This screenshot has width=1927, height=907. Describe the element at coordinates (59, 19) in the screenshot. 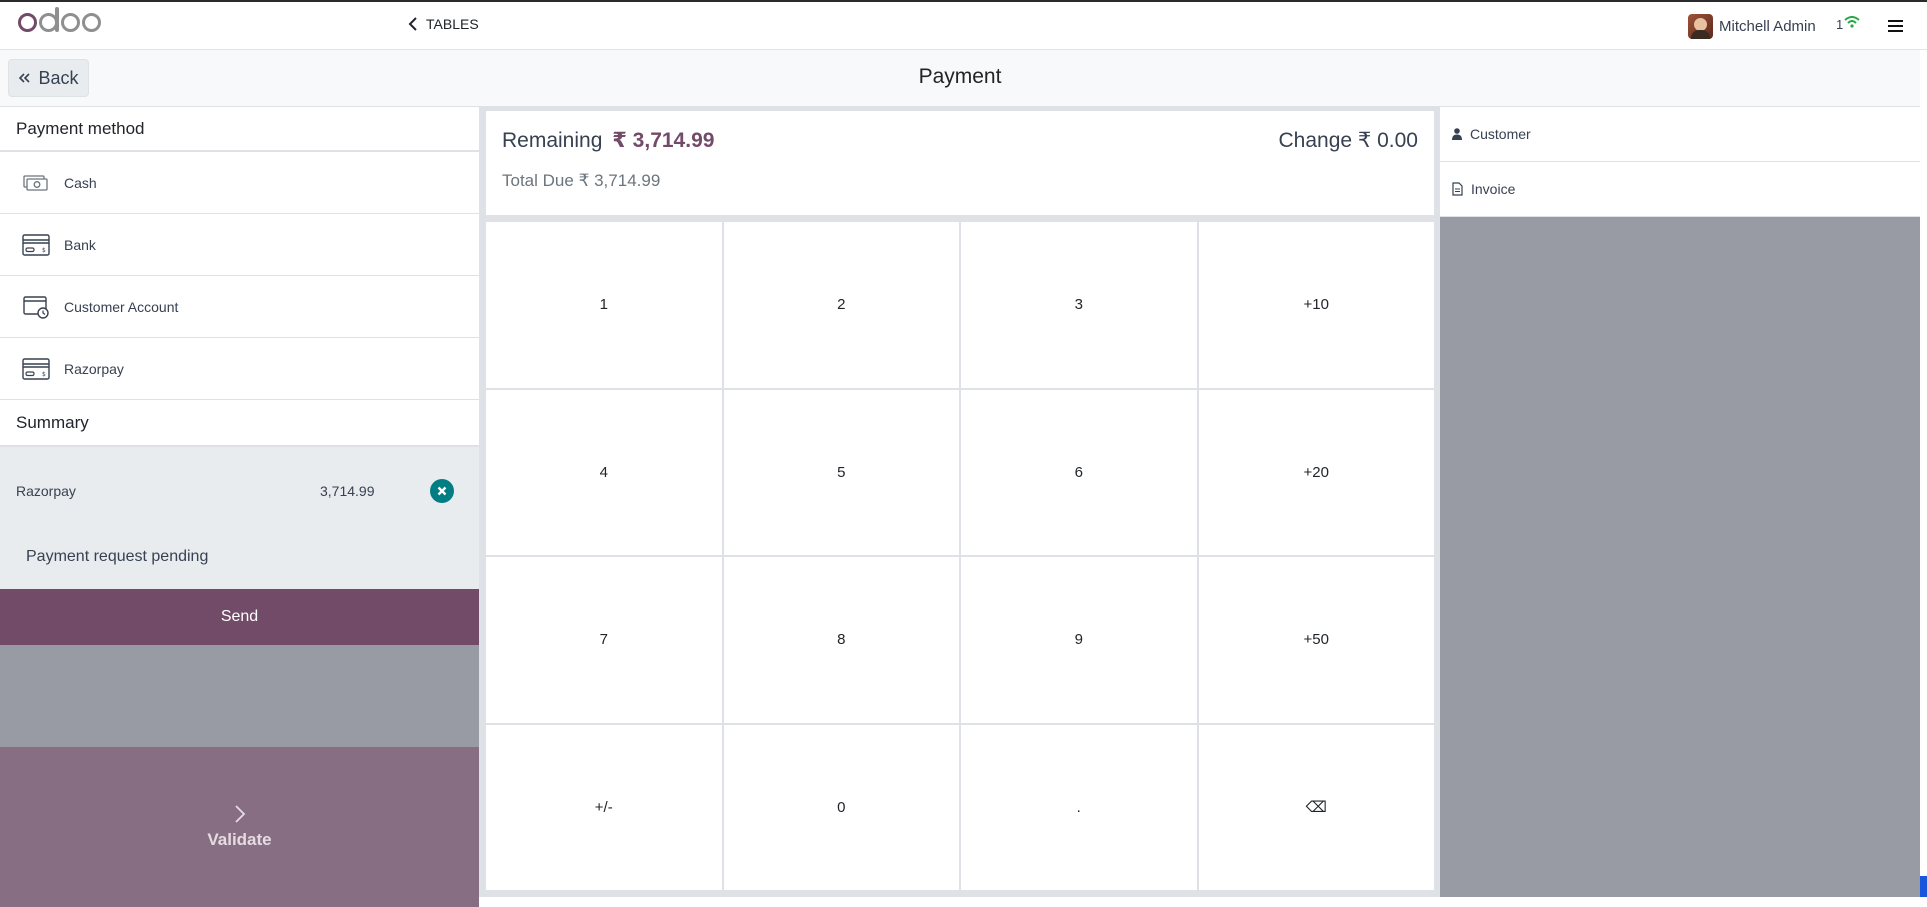

I see `odoo-logo` at that location.